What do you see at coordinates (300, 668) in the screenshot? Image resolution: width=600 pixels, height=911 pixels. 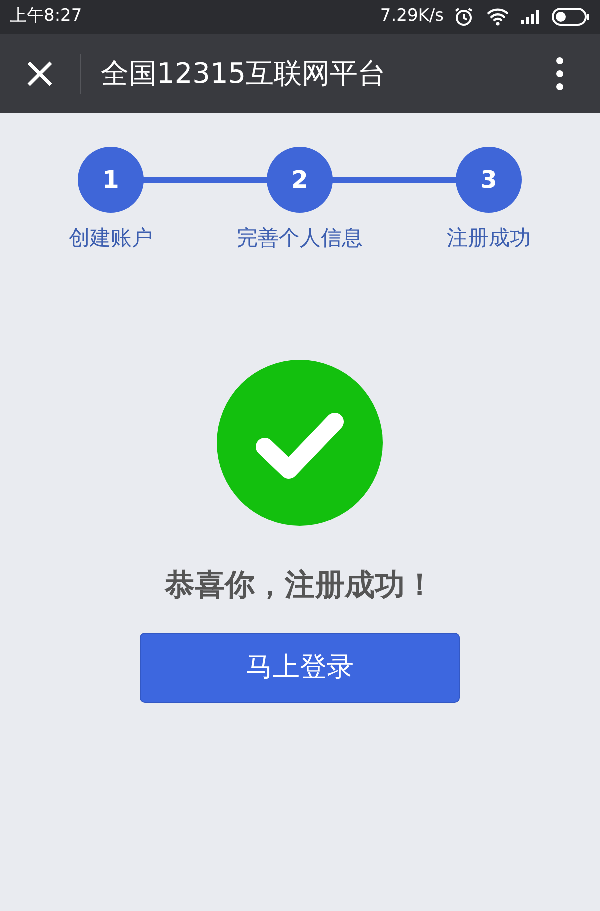 I see `login-button: 马上登录` at bounding box center [300, 668].